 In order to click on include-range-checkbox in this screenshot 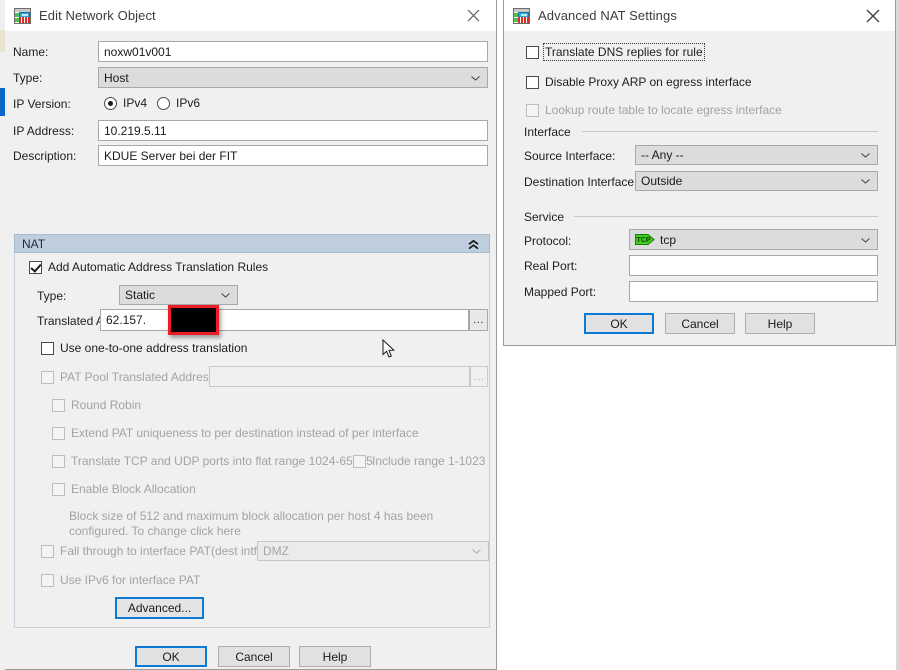, I will do `click(359, 461)`.